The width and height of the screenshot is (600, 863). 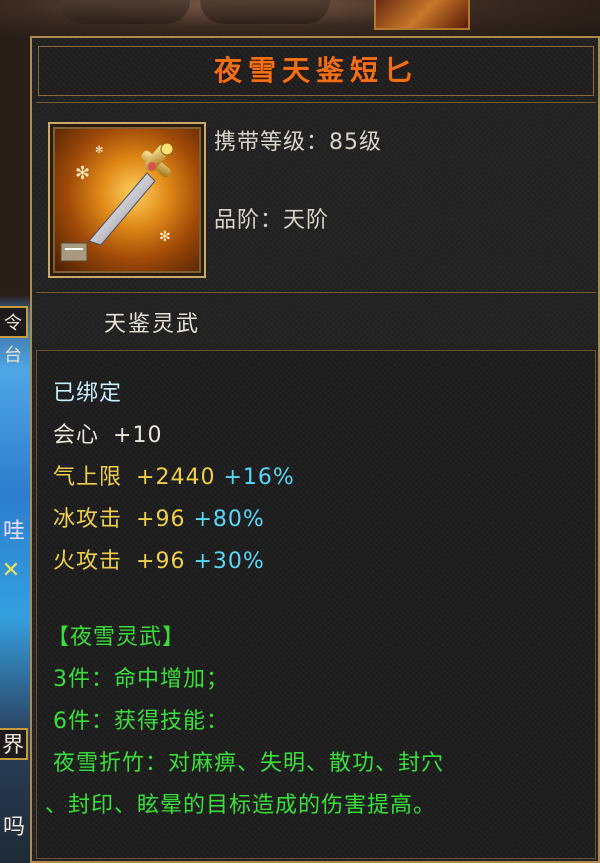 What do you see at coordinates (107, 433) in the screenshot?
I see `stat-row: 会心 +10` at bounding box center [107, 433].